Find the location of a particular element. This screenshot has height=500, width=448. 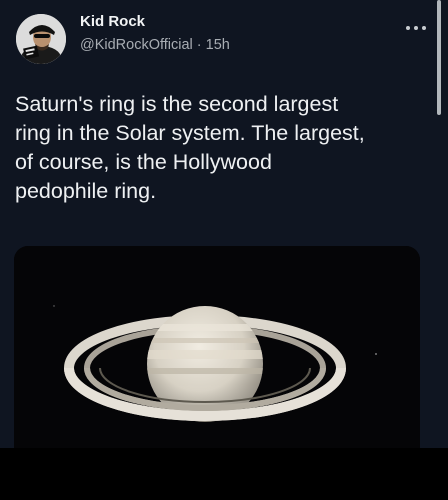

avatar is located at coordinates (41, 39).